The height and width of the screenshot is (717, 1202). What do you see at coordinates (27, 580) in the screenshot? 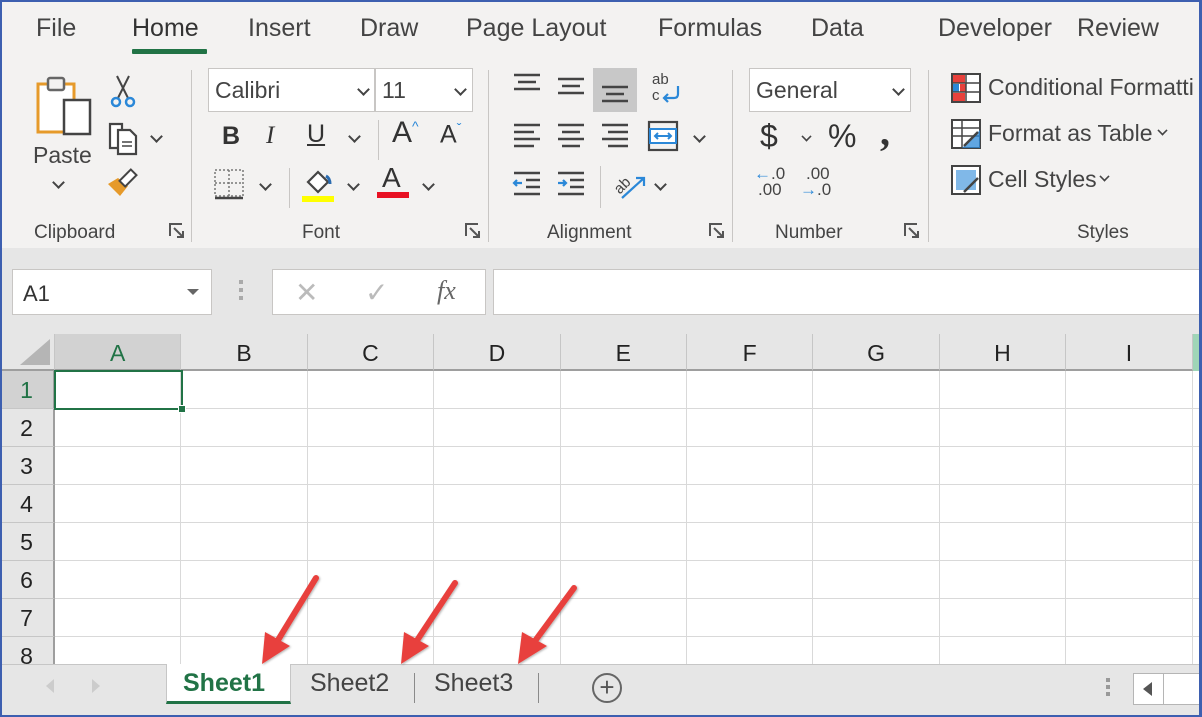
I see `row-header-6: 6` at bounding box center [27, 580].